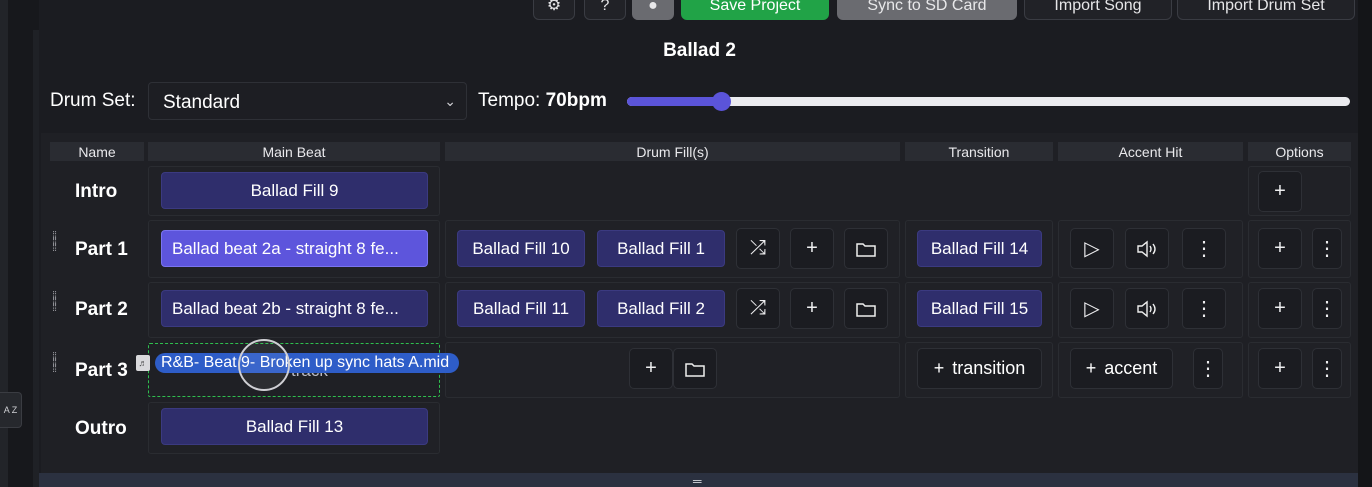  I want to click on music-file-icon: ♬, so click(143, 363).